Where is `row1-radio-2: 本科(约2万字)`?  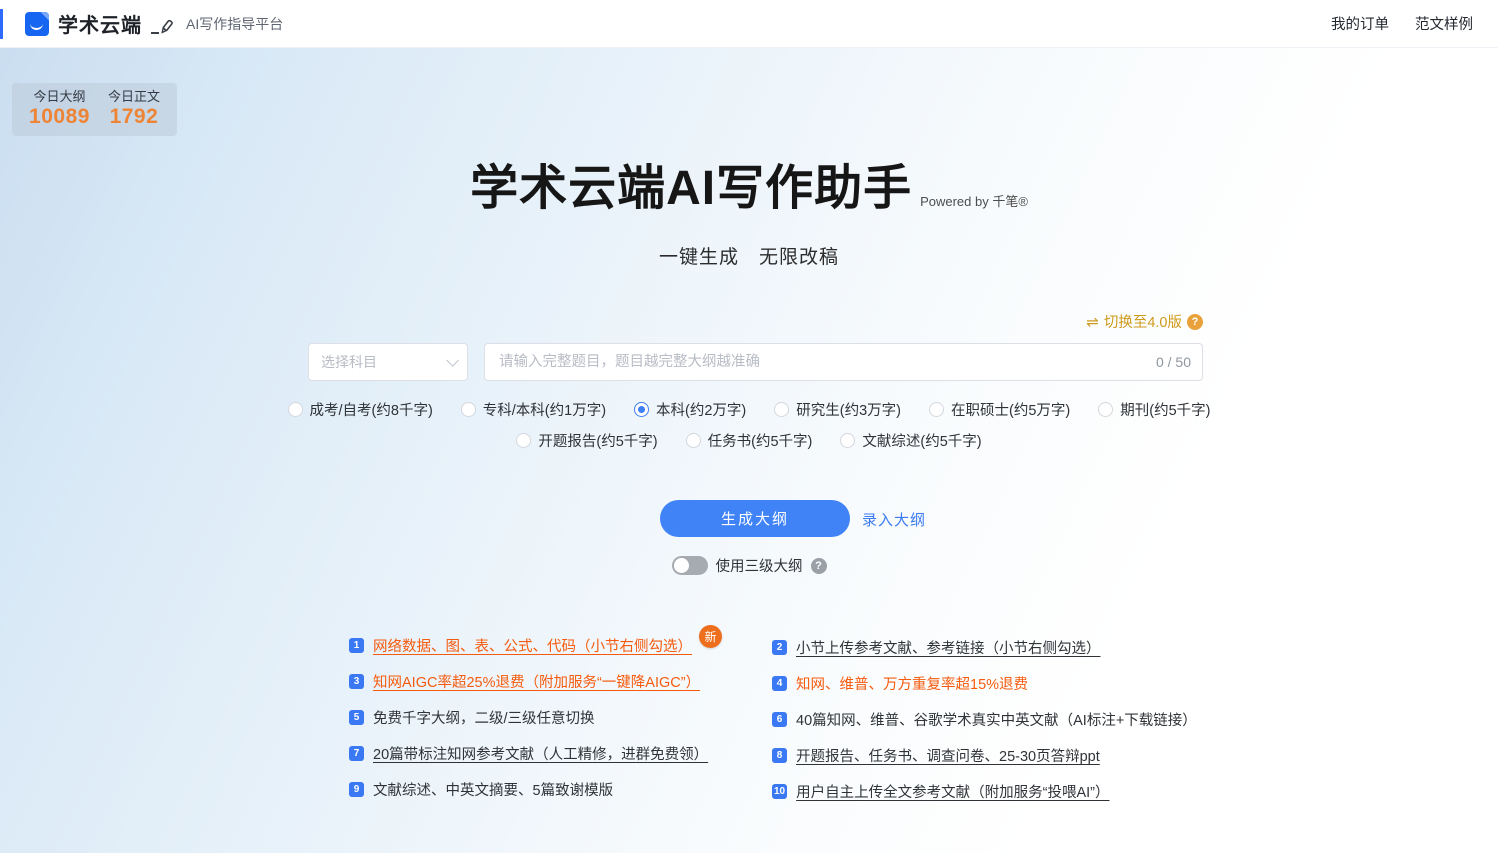
row1-radio-2: 本科(约2万字) is located at coordinates (690, 409).